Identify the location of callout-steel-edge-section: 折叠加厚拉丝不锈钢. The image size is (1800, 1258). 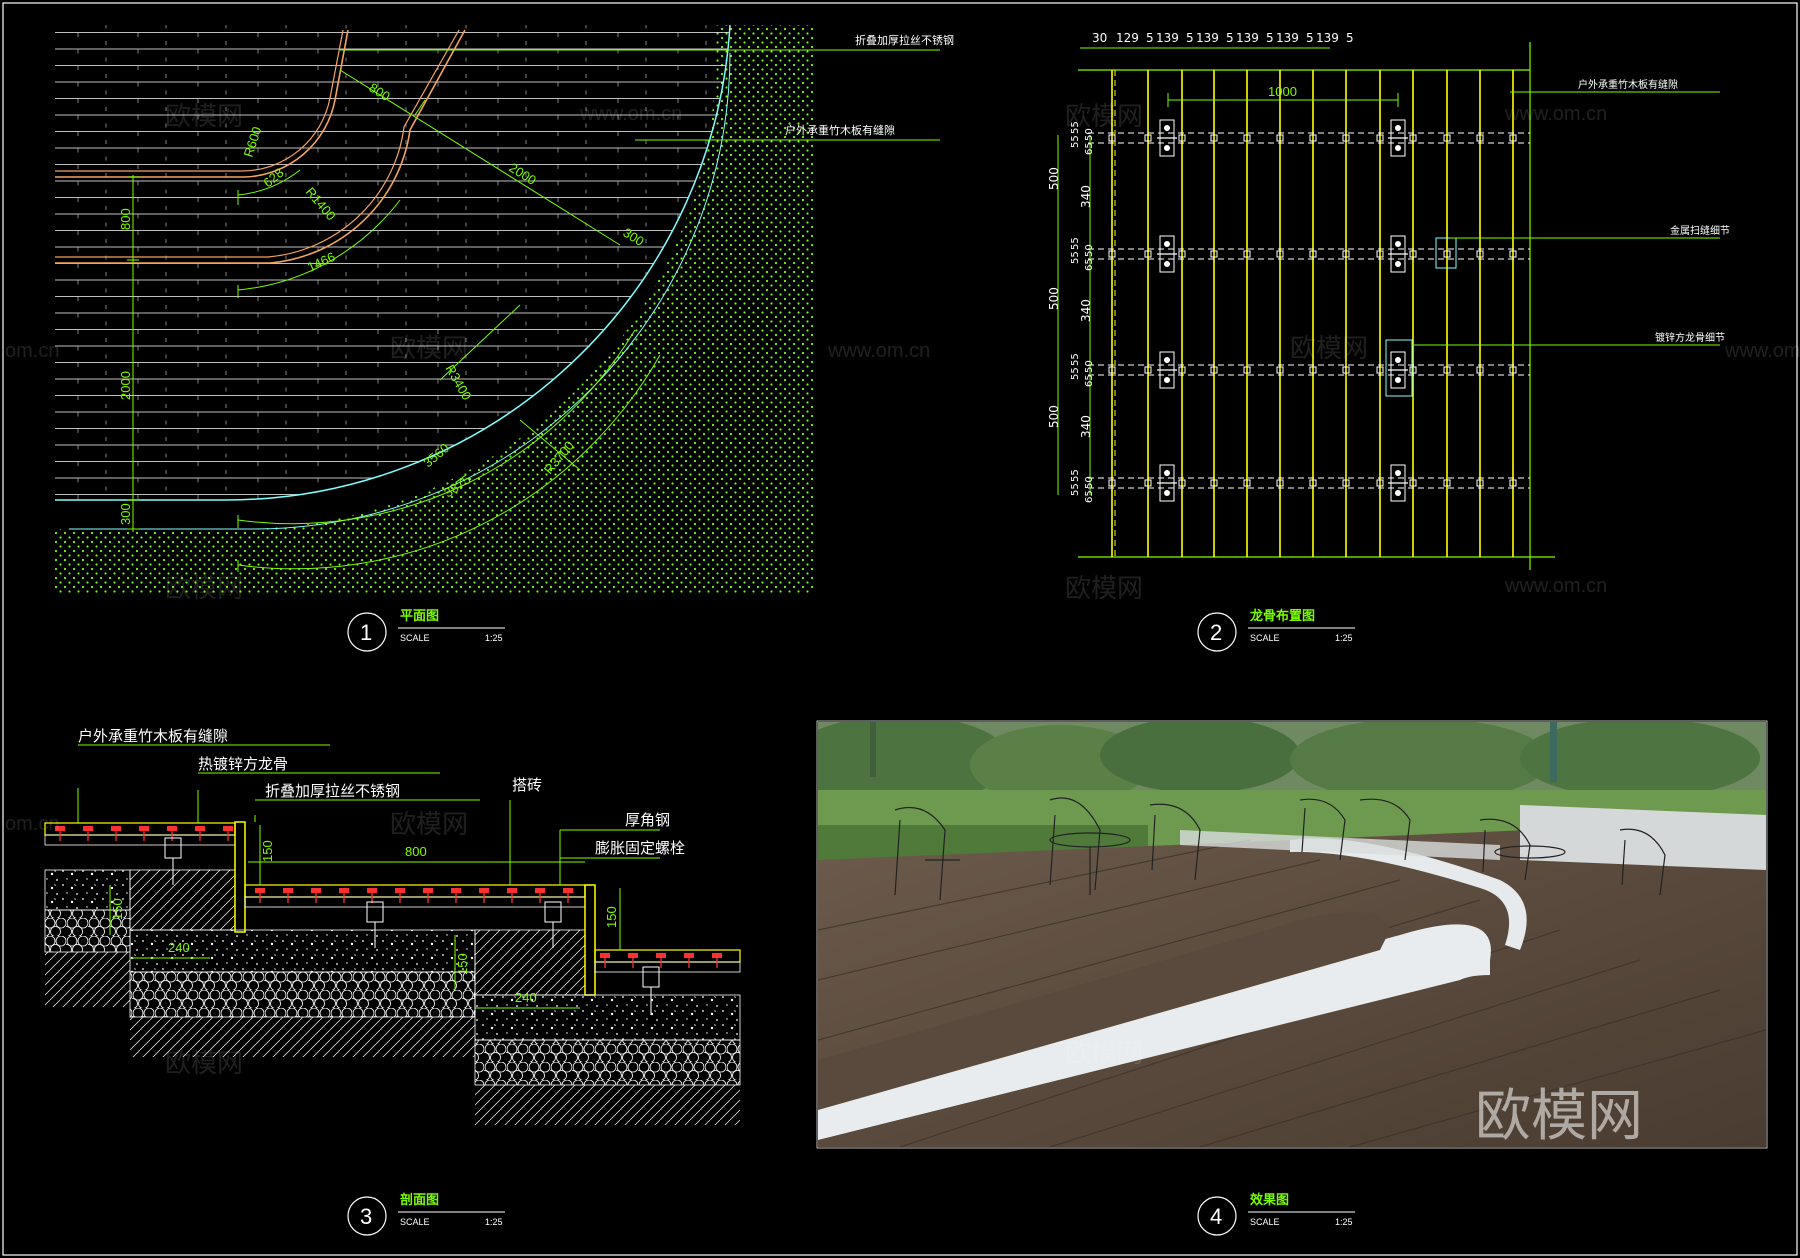
(332, 791).